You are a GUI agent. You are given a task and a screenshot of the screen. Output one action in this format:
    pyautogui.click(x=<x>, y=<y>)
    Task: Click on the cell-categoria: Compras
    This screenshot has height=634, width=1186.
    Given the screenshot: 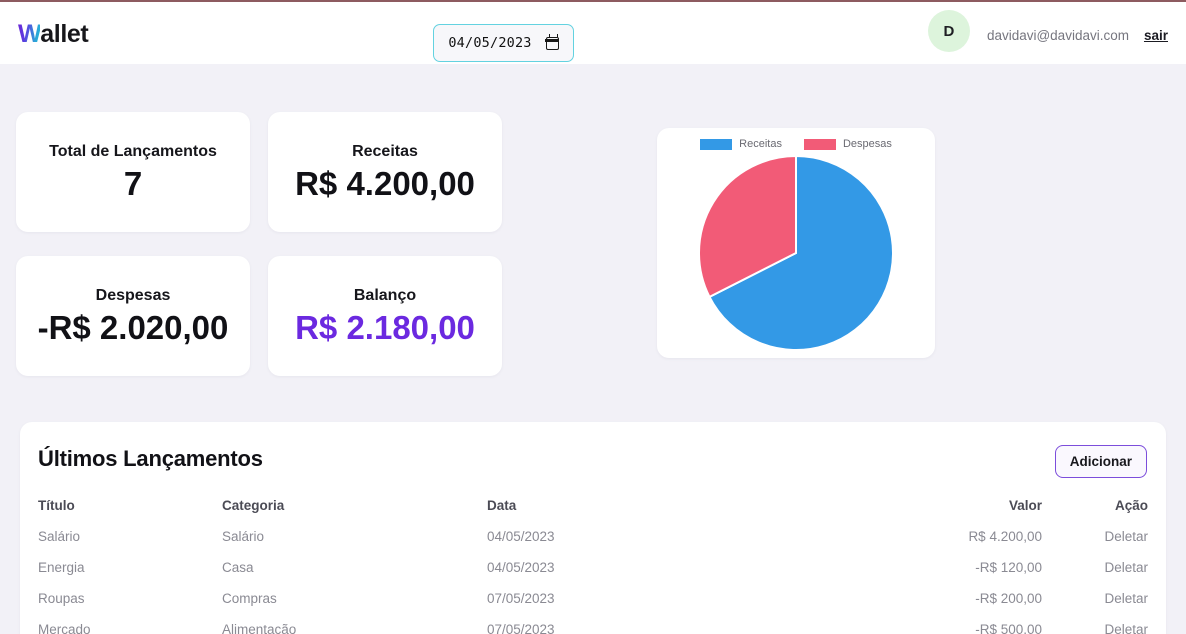 What is the action you would take?
    pyautogui.click(x=249, y=598)
    